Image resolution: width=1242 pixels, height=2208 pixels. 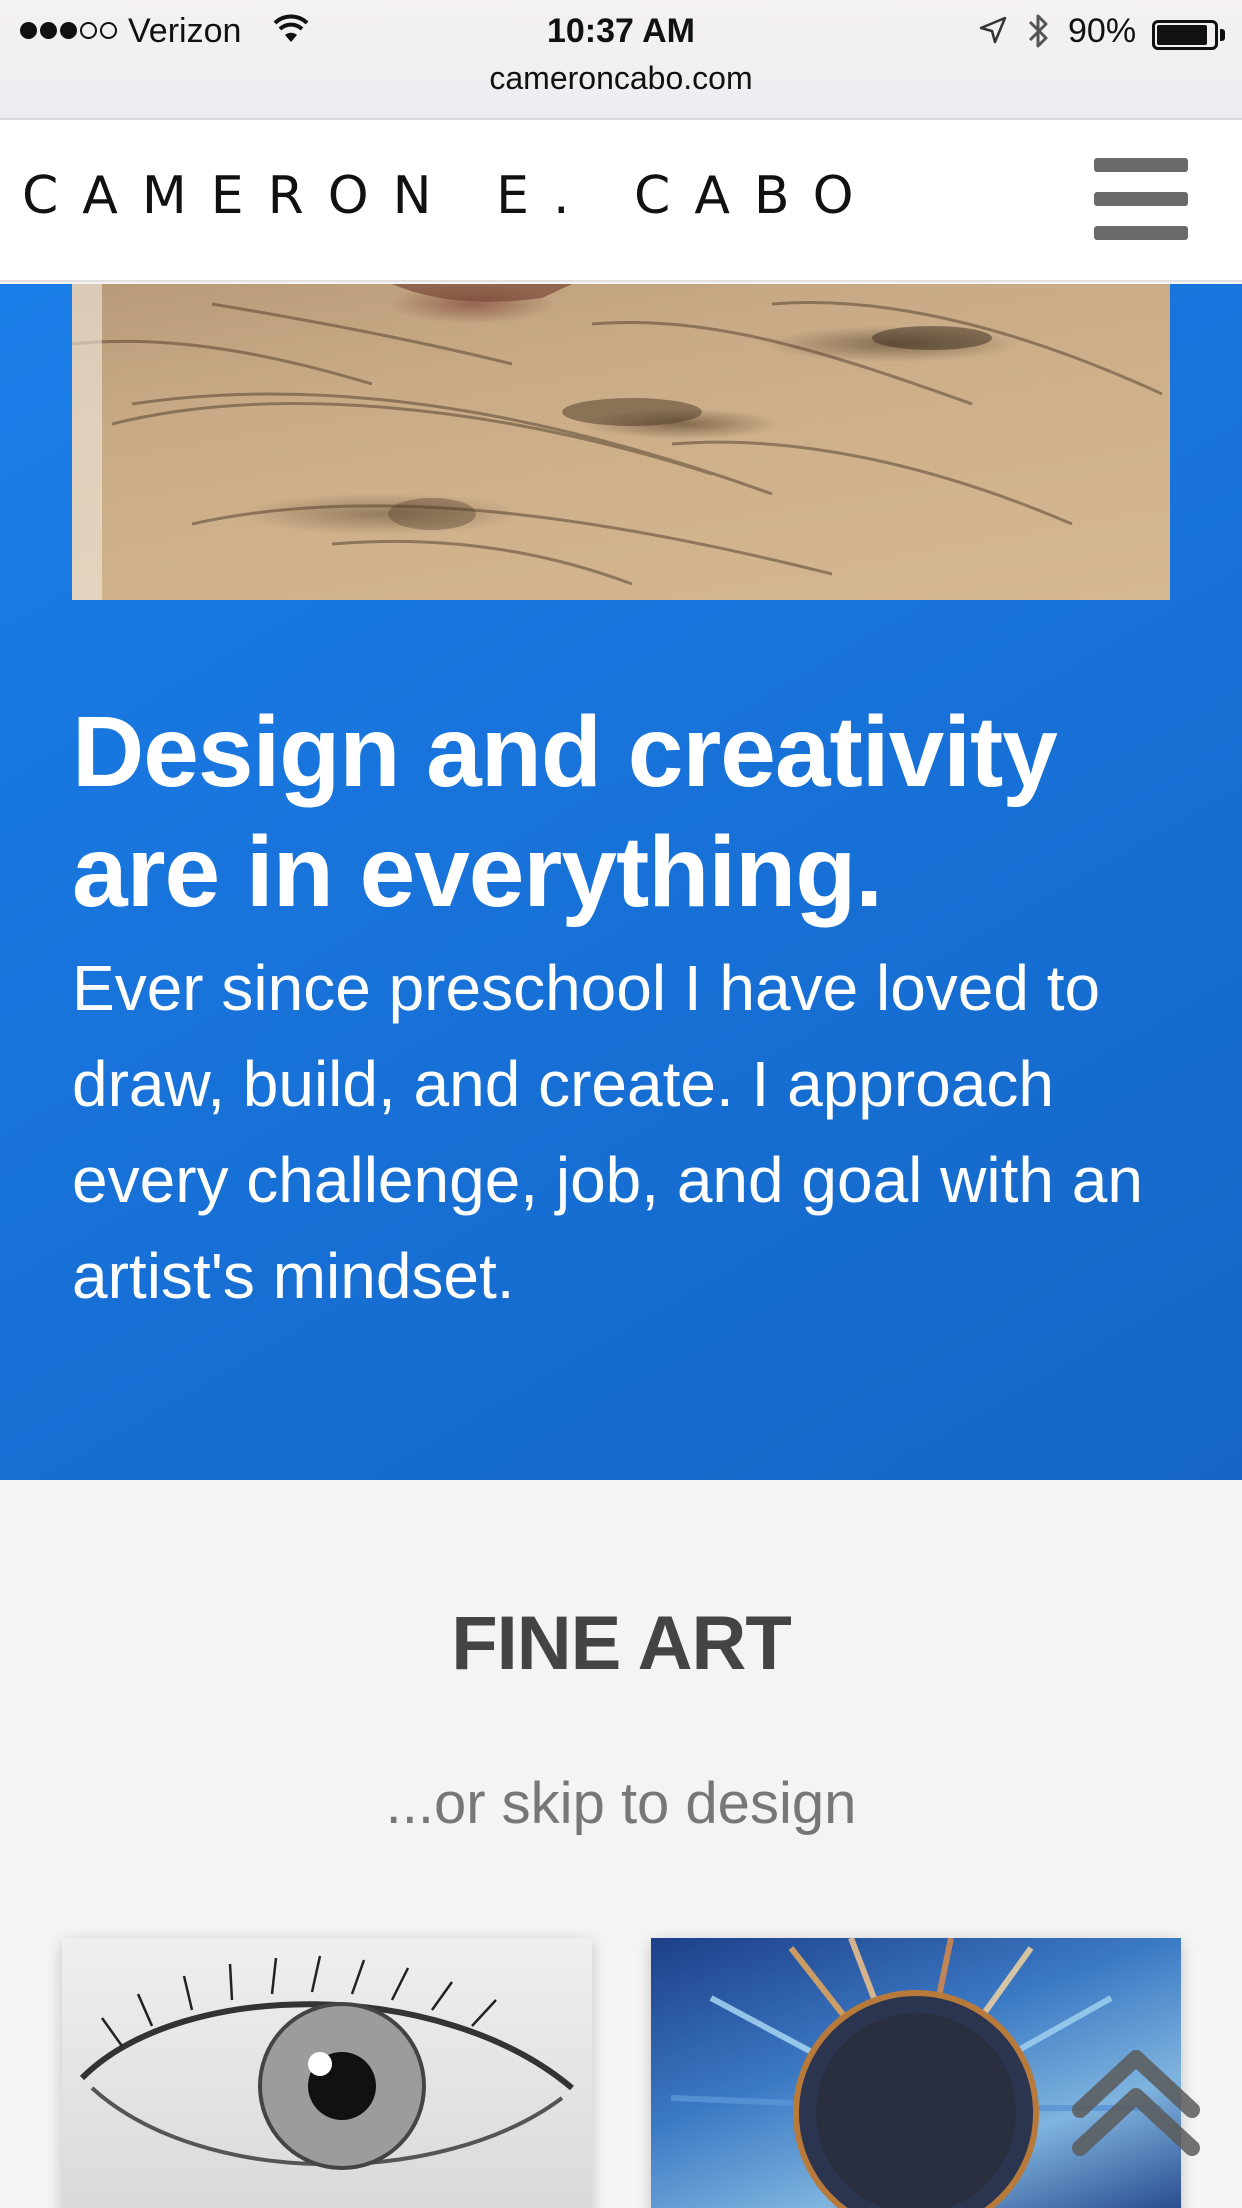 I want to click on site-header: CAMERON E. CABO, so click(x=621, y=201).